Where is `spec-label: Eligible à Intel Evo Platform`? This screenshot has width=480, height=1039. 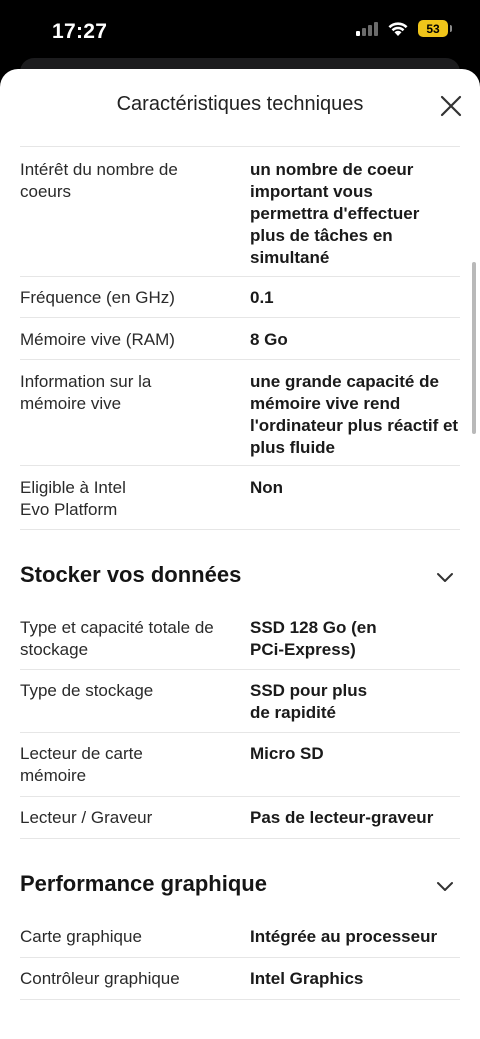
spec-label: Eligible à Intel Evo Platform is located at coordinates (73, 498).